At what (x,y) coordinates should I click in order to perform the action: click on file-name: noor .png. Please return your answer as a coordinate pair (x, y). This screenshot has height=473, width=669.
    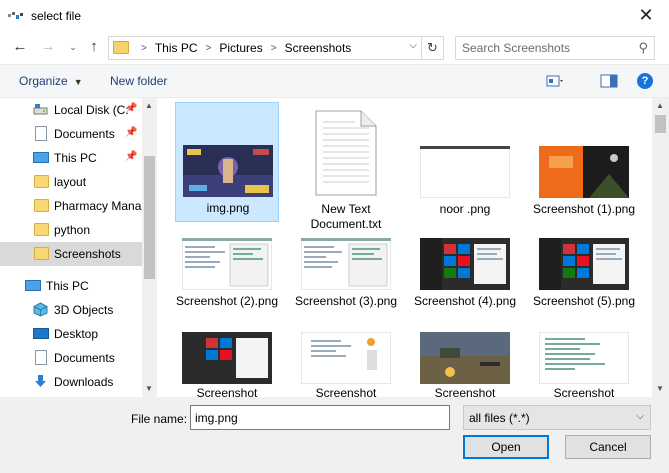
    Looking at the image, I should click on (465, 209).